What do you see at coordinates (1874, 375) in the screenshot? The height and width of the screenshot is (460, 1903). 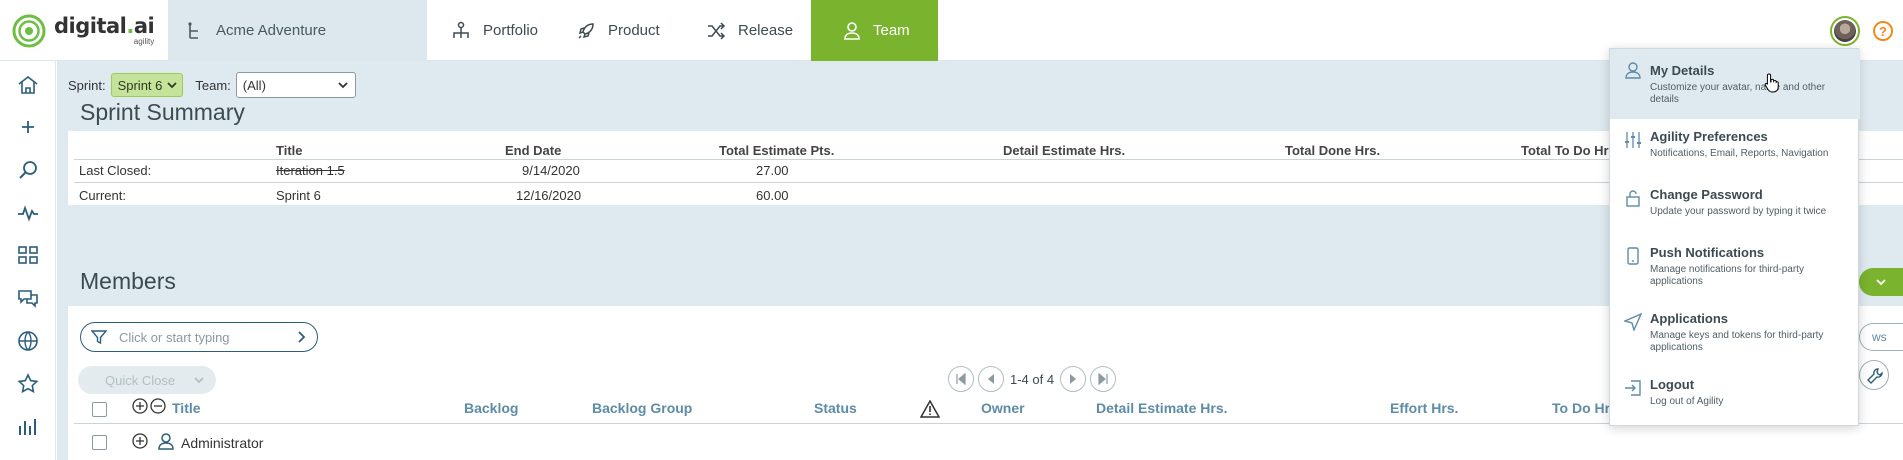 I see `wrench-button` at bounding box center [1874, 375].